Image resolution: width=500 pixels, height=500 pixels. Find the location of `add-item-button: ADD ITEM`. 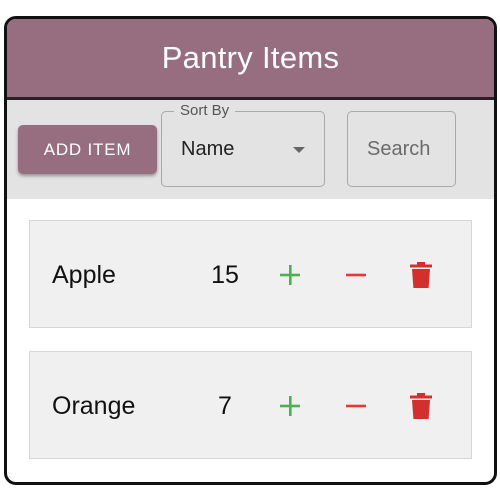

add-item-button: ADD ITEM is located at coordinates (87, 149).